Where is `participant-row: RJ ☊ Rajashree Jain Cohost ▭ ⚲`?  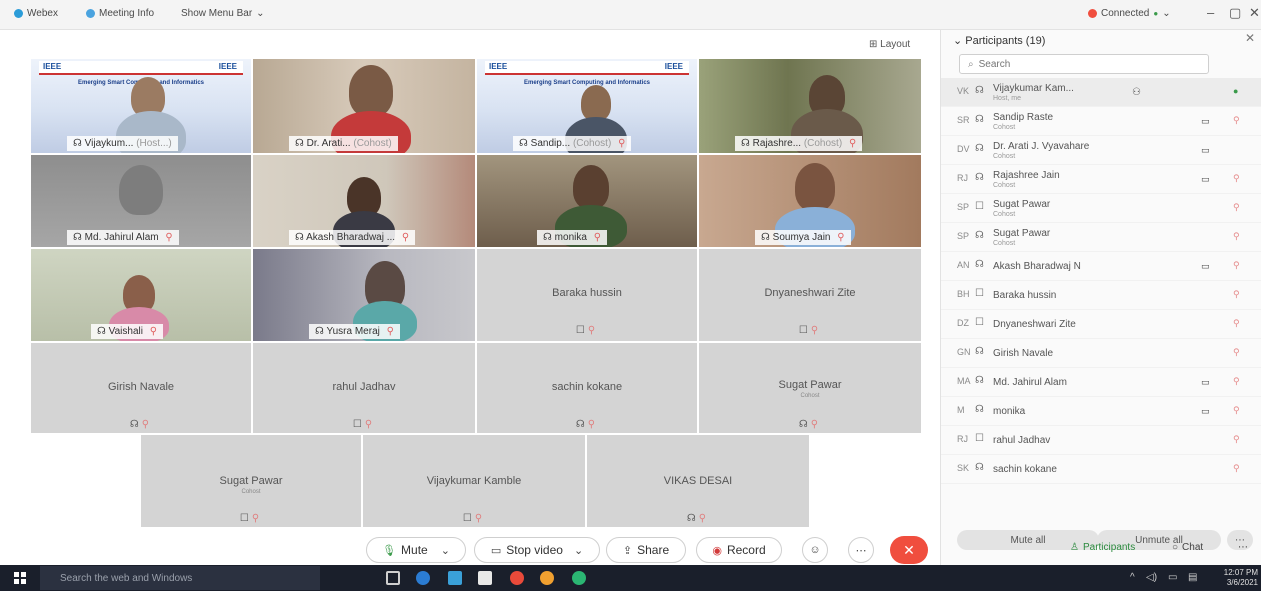 participant-row: RJ ☊ Rajashree Jain Cohost ▭ ⚲ is located at coordinates (1101, 179).